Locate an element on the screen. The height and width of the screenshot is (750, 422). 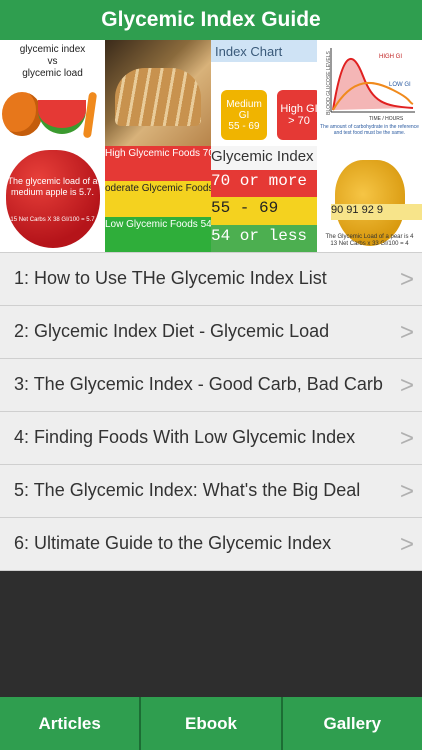
measuring-tape: 90 91 92 9 is located at coordinates (376, 212).